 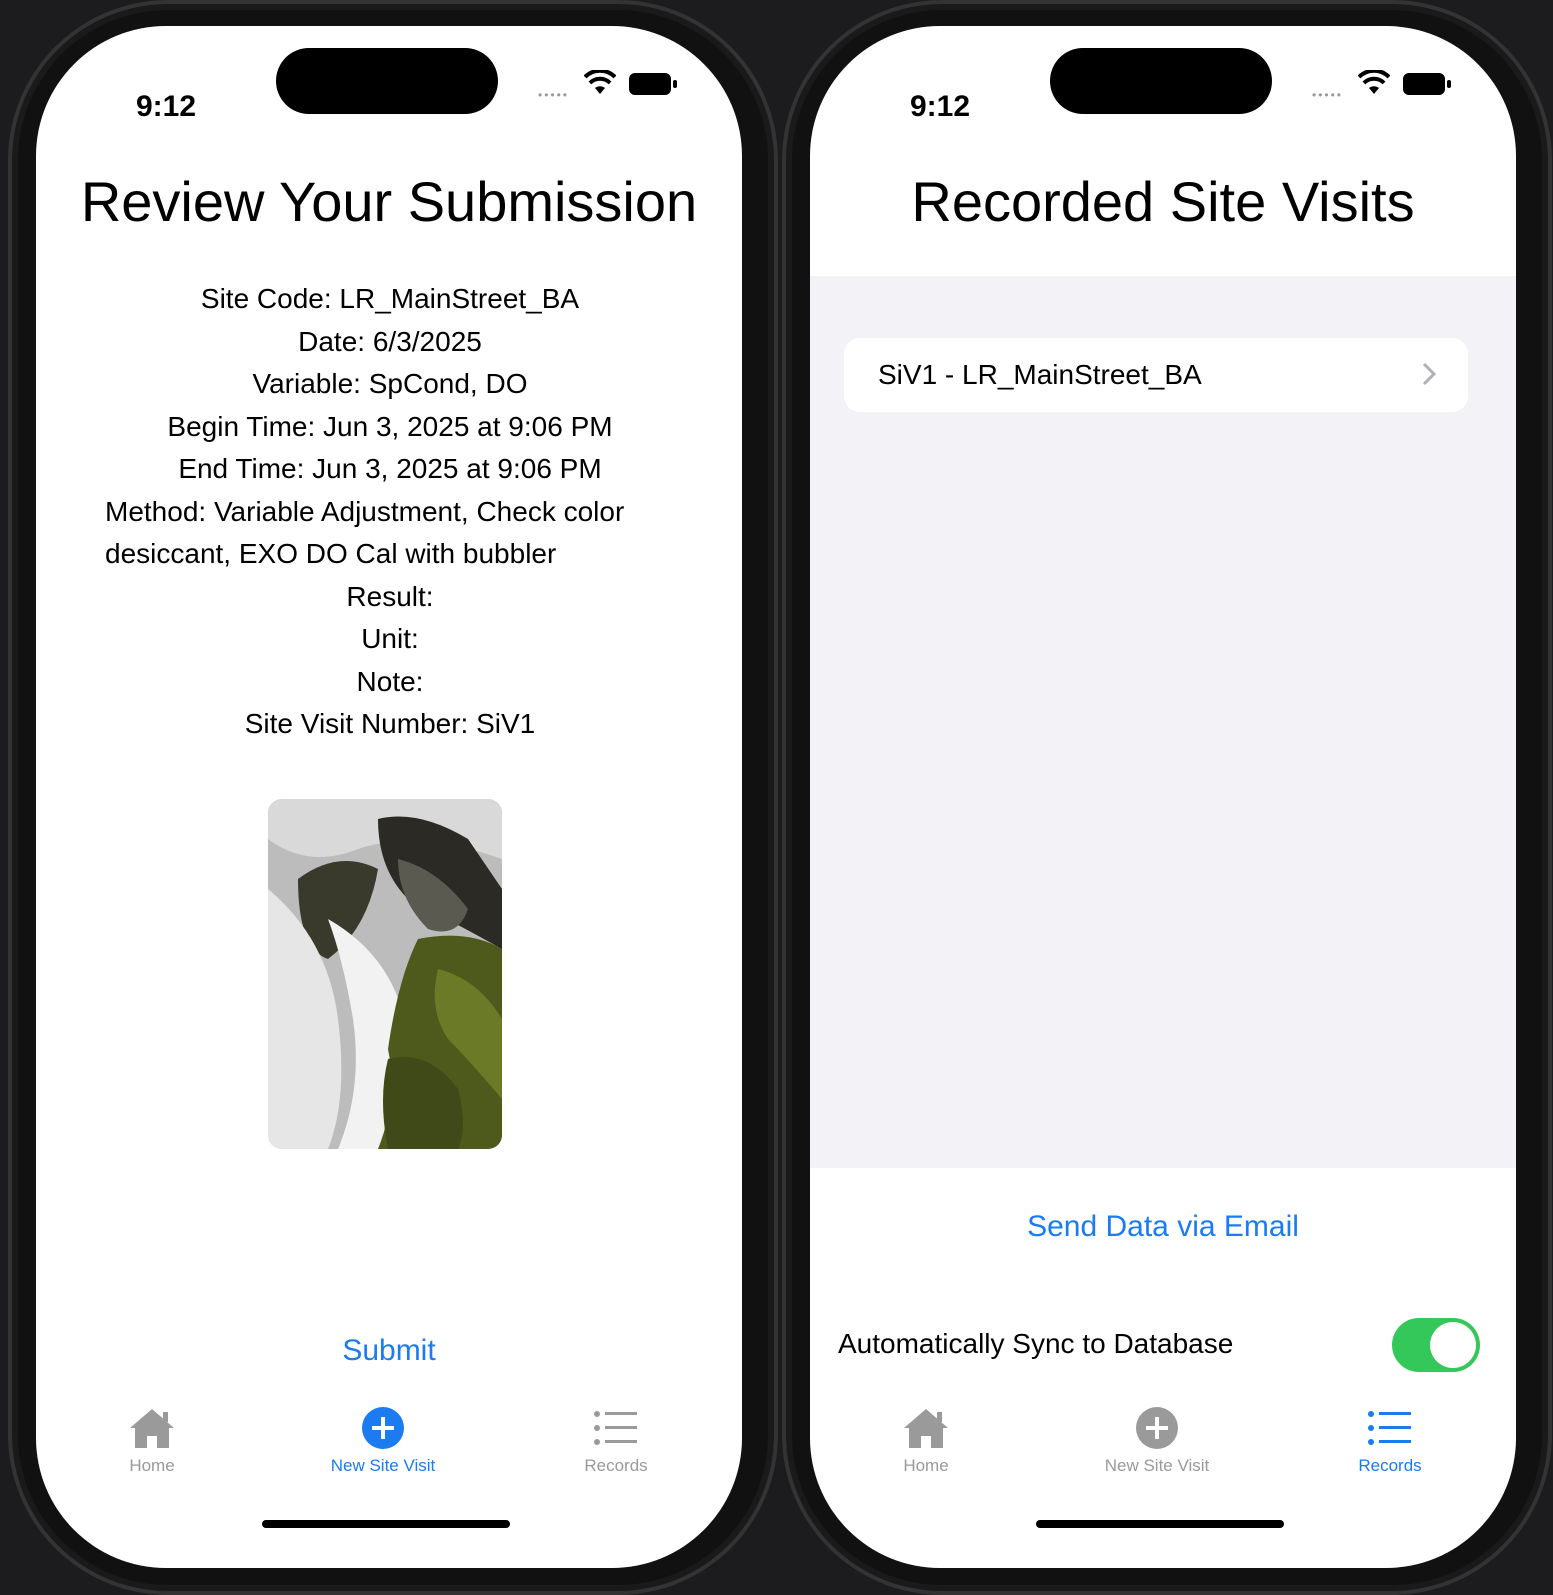 I want to click on detail-site-visit-number: Site Visit Number: SiV1, so click(x=390, y=723).